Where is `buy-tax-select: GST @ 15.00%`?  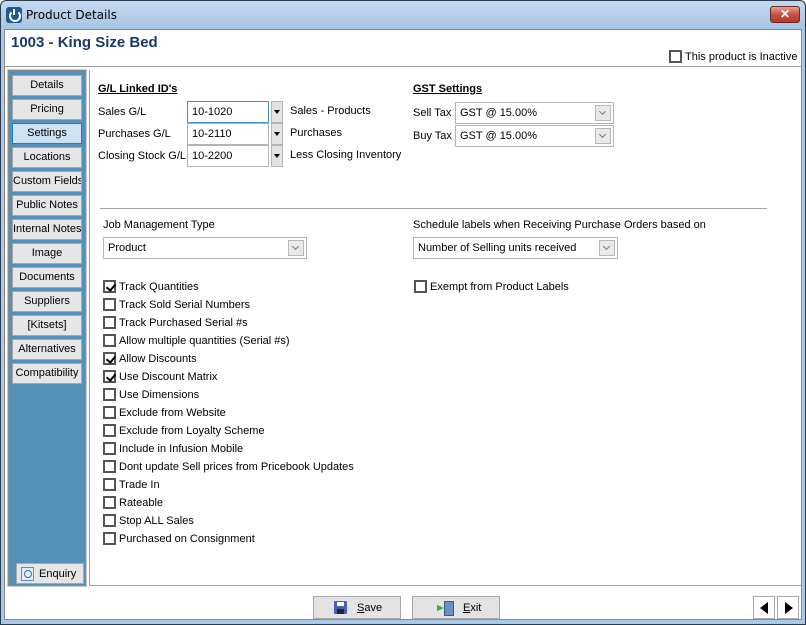
buy-tax-select: GST @ 15.00% is located at coordinates (534, 136).